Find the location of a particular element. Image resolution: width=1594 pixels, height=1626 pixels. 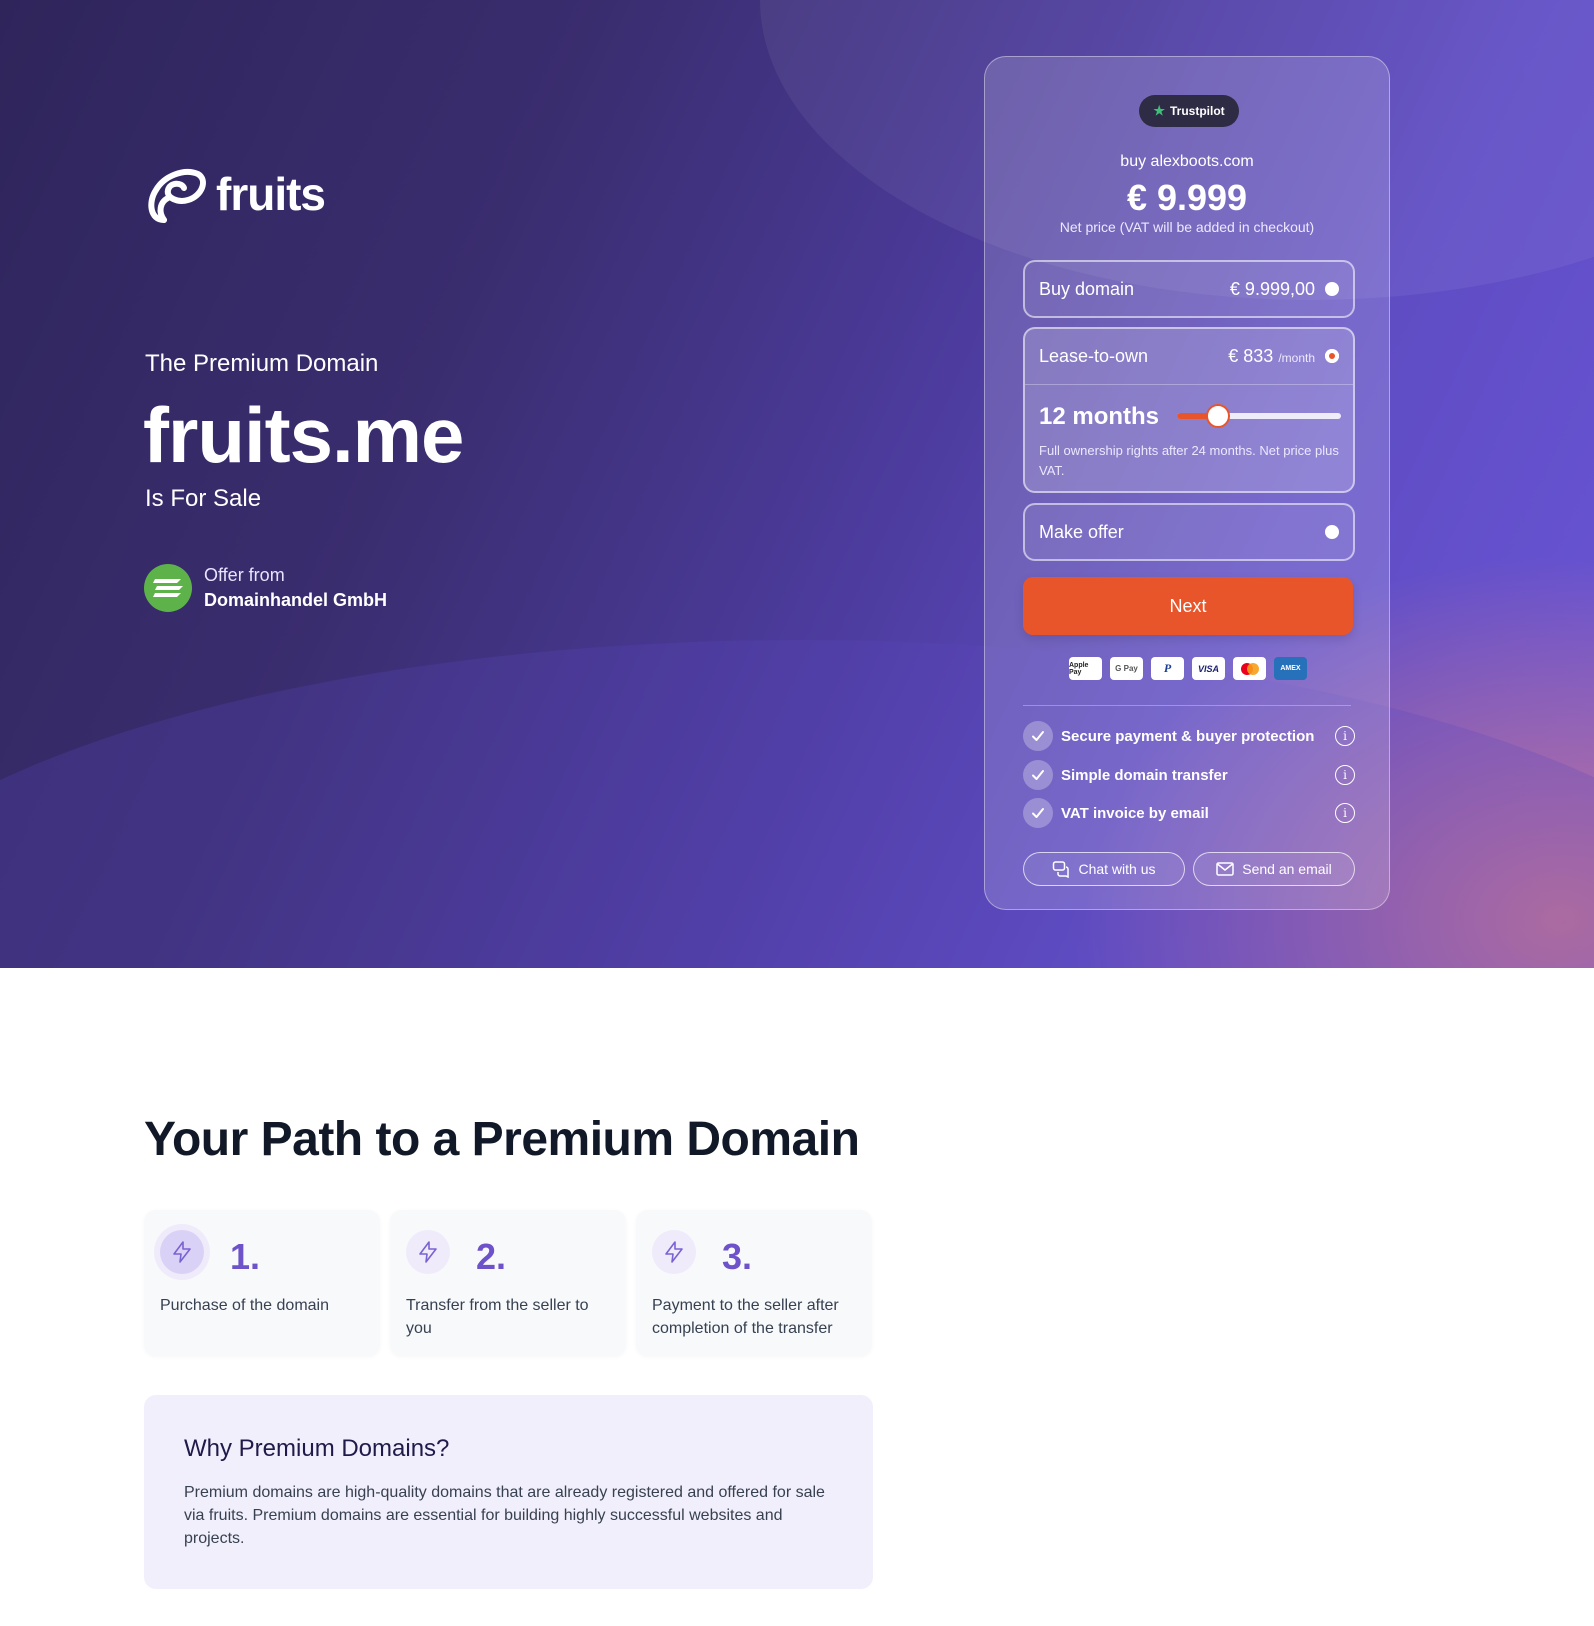

domain-price: € 9.999 is located at coordinates (1187, 197).